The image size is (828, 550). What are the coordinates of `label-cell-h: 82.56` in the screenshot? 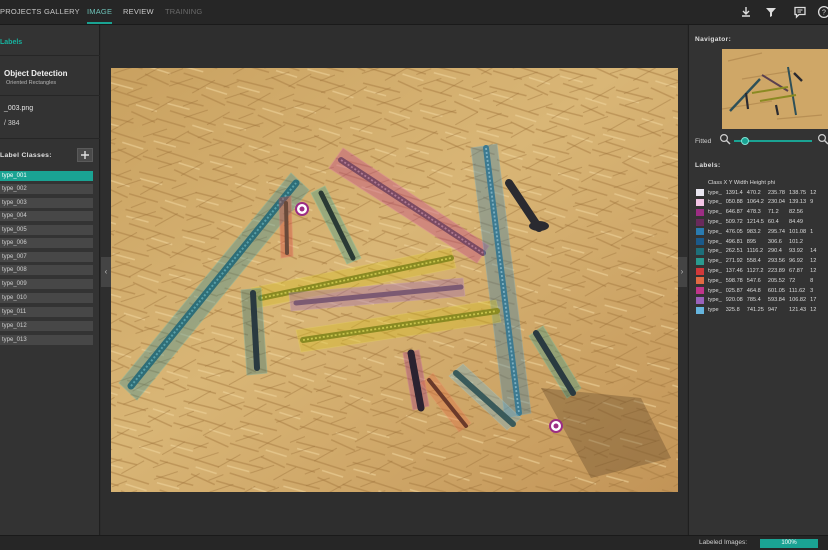 It's located at (796, 212).